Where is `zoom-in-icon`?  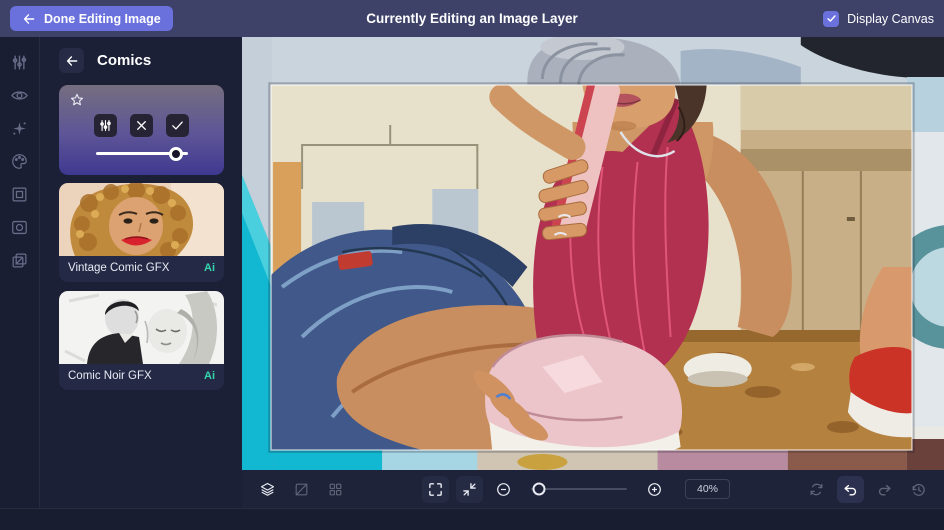
zoom-in-icon is located at coordinates (654, 489).